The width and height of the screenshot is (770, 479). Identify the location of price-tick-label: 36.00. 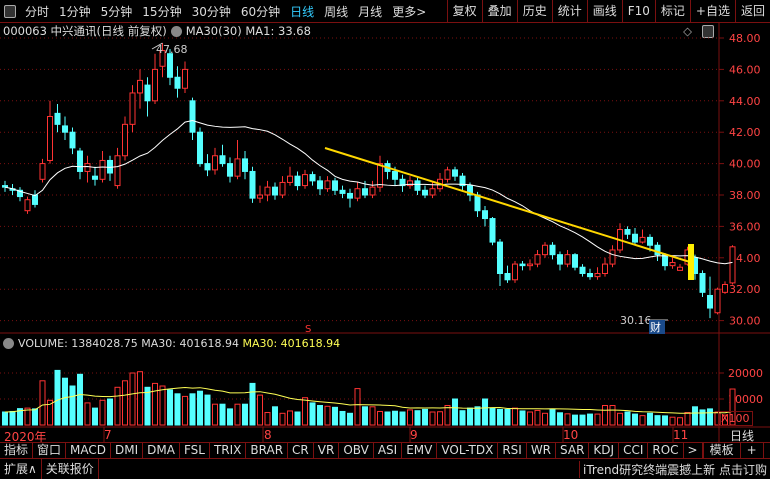
(745, 226).